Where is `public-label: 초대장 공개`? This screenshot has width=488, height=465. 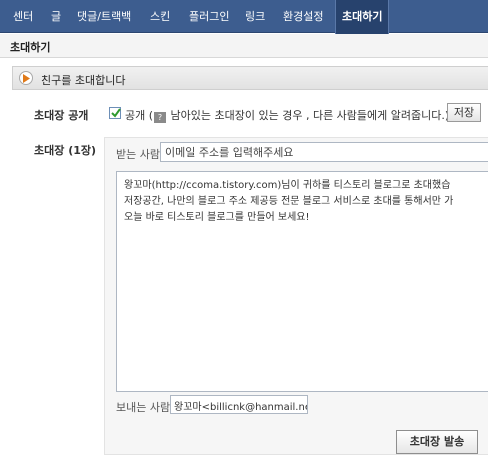 public-label: 초대장 공개 is located at coordinates (61, 115).